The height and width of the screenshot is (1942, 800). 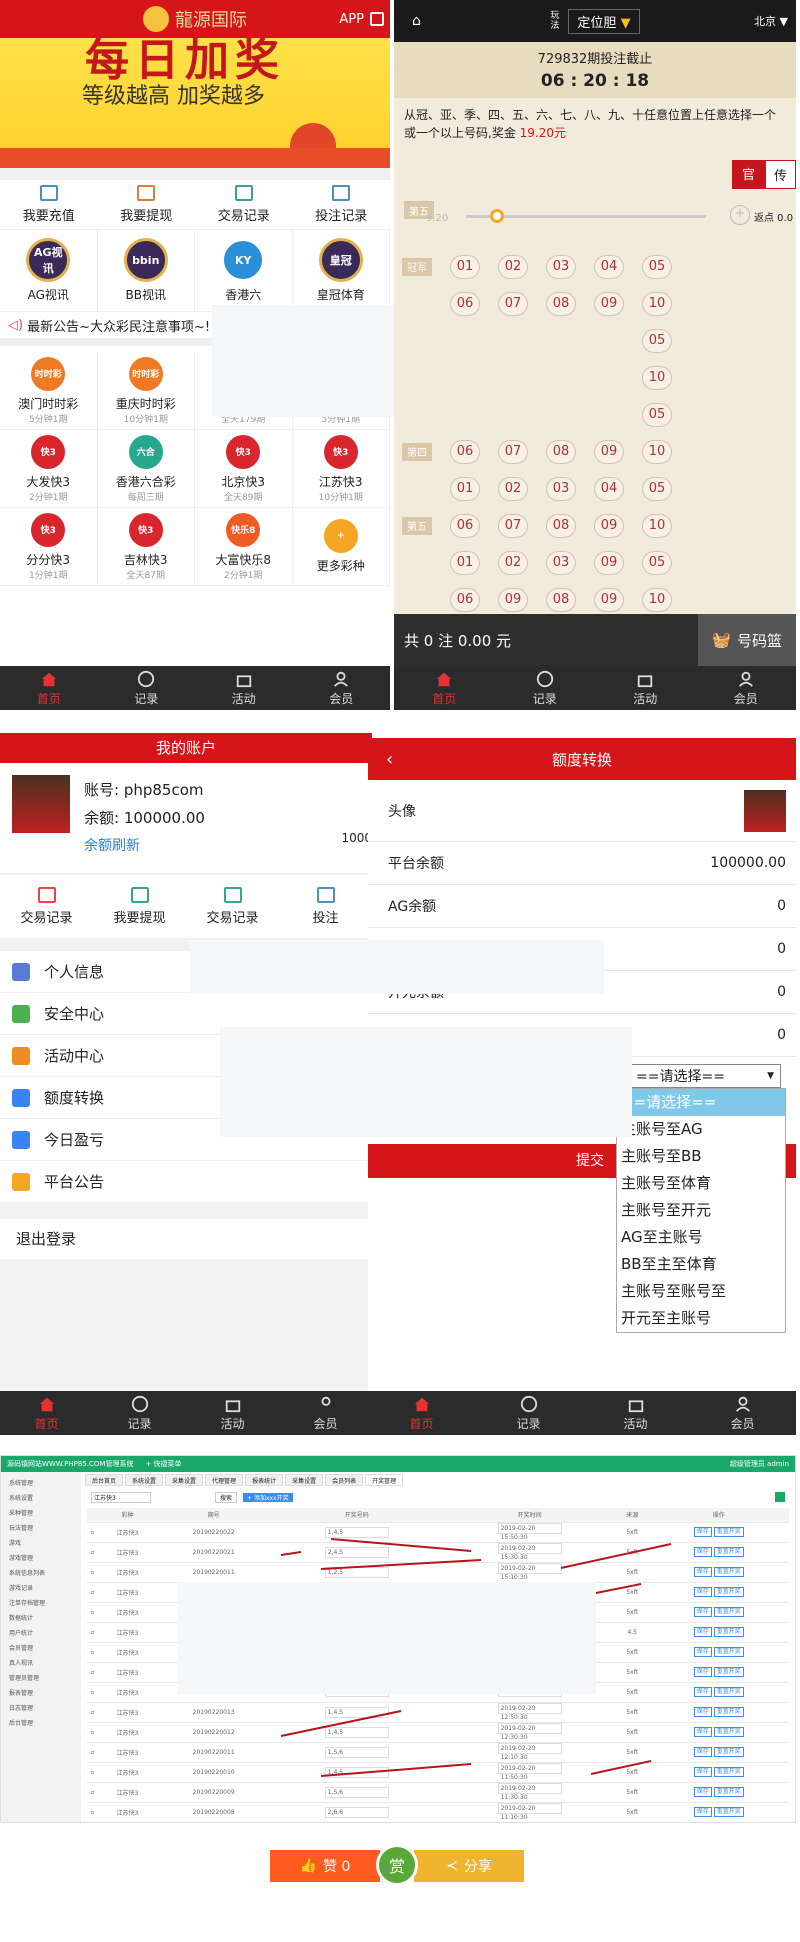 What do you see at coordinates (351, 19) in the screenshot?
I see `app-download-link: APP` at bounding box center [351, 19].